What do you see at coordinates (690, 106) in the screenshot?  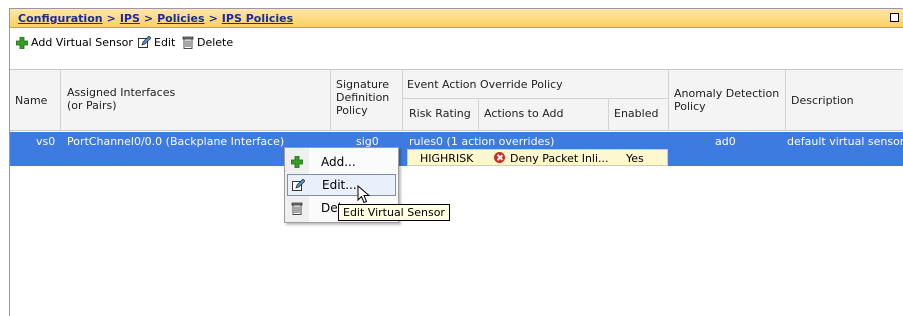 I see `header-anomaly-line2: Policy` at bounding box center [690, 106].